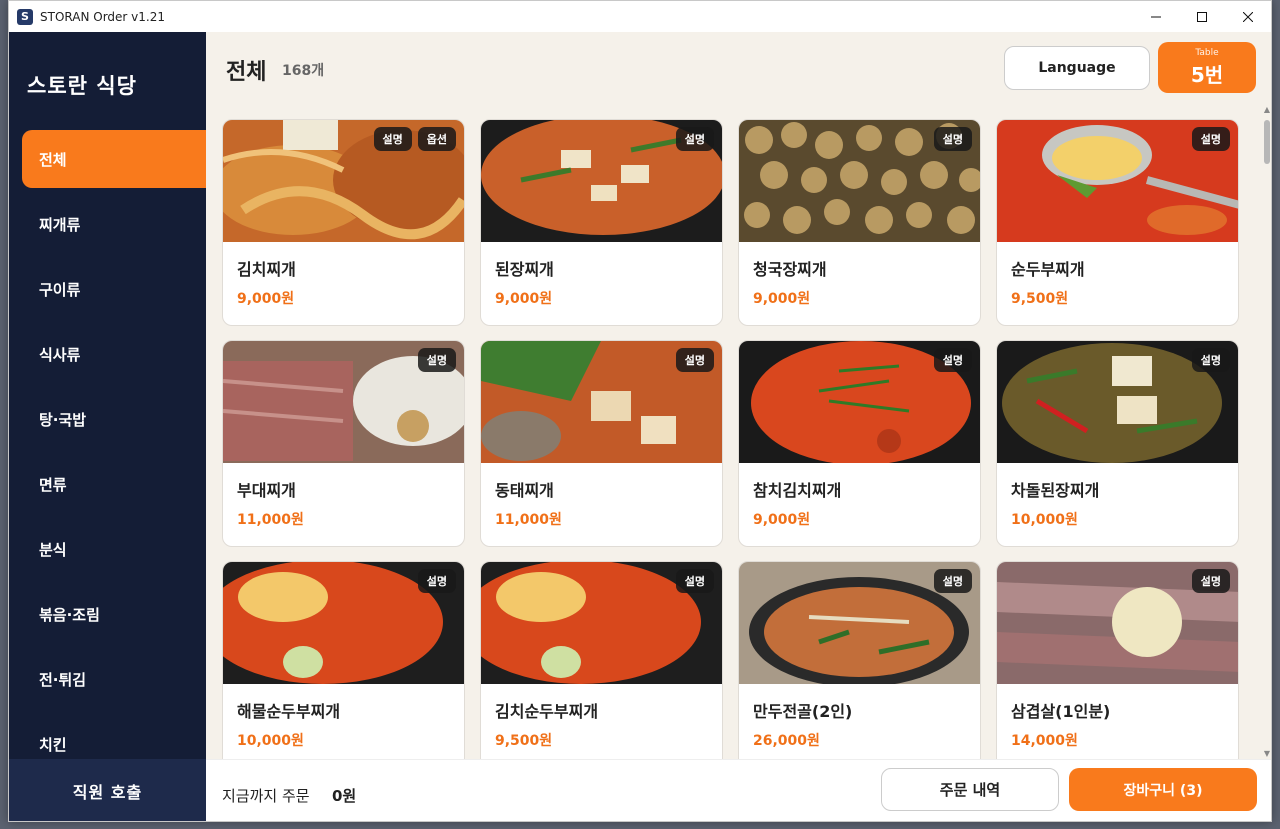  Describe the element at coordinates (547, 711) in the screenshot. I see `menu-name: 김치순두부찌개` at that location.